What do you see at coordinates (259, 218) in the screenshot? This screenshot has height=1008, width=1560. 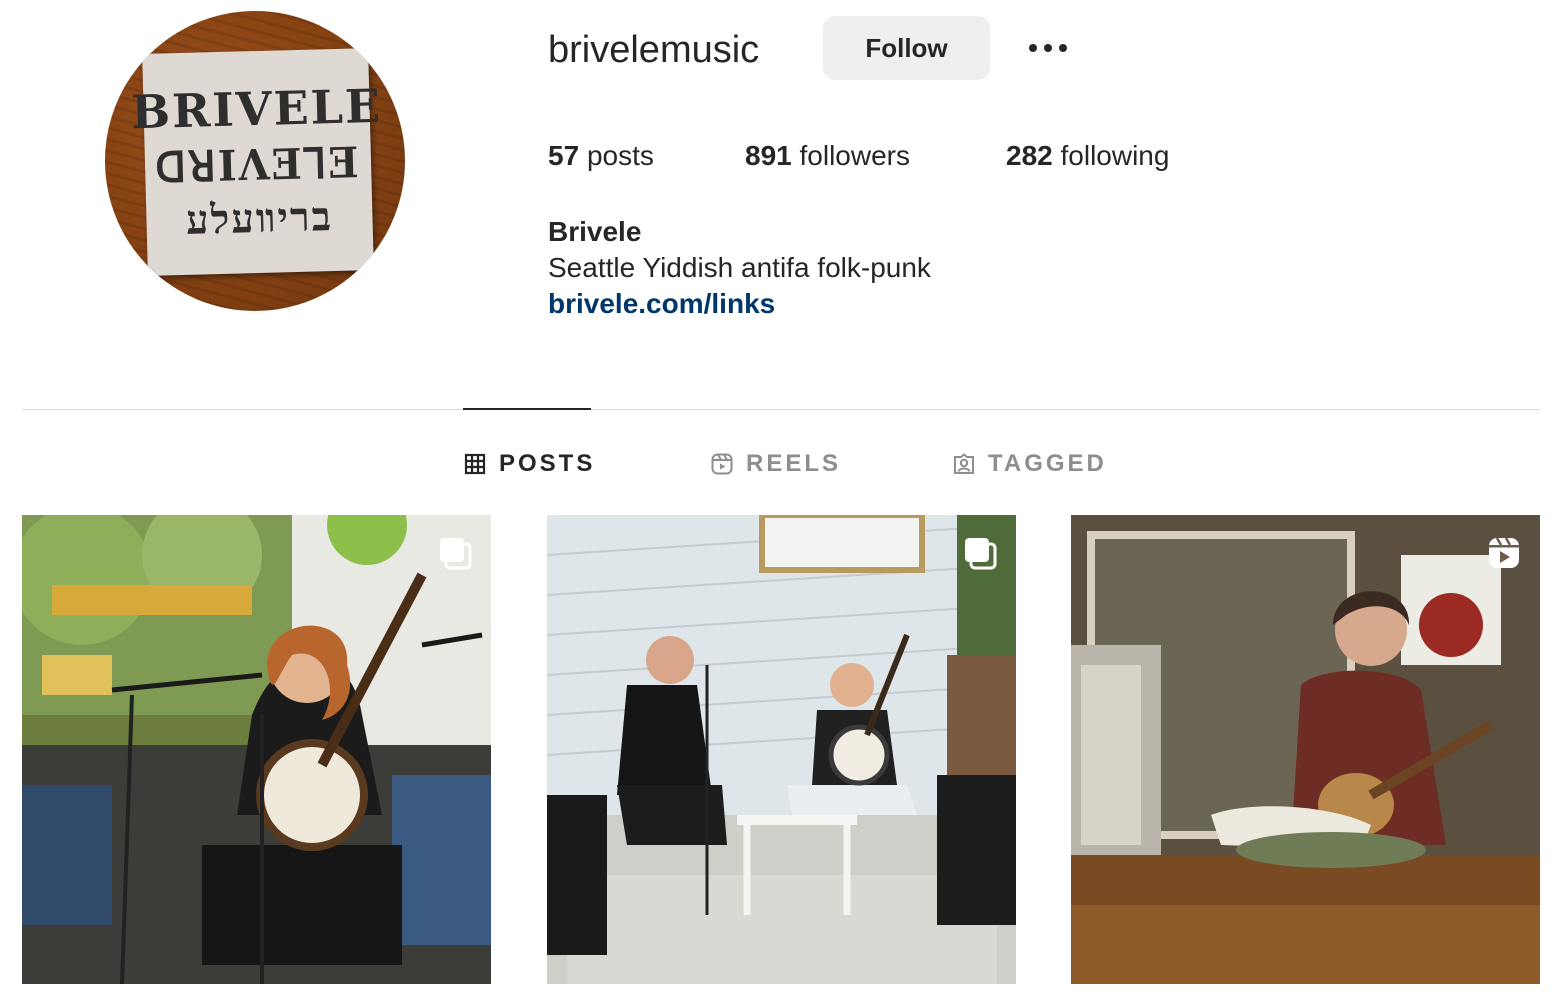 I see `avatar-logo-line-3: בריװעלע` at bounding box center [259, 218].